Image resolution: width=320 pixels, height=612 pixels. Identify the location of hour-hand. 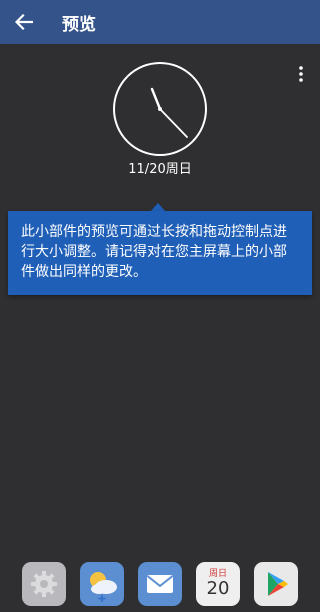
(156, 99).